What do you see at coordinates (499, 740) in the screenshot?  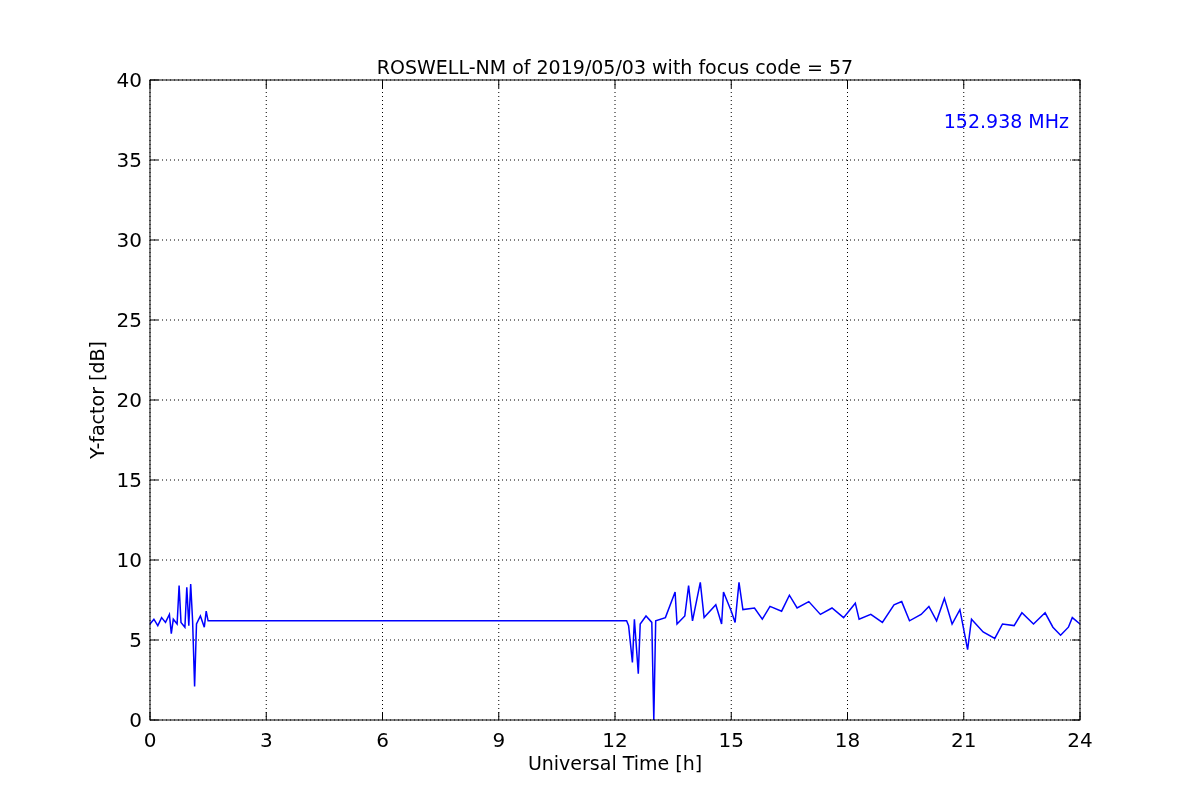 I see `x-tick-label: 9` at bounding box center [499, 740].